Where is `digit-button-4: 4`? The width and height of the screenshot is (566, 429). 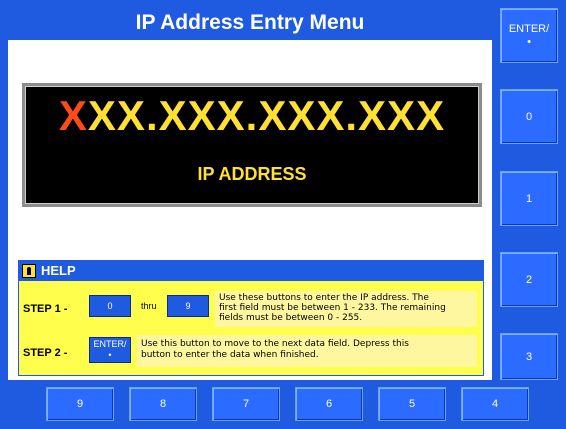
digit-button-4: 4 is located at coordinates (495, 404).